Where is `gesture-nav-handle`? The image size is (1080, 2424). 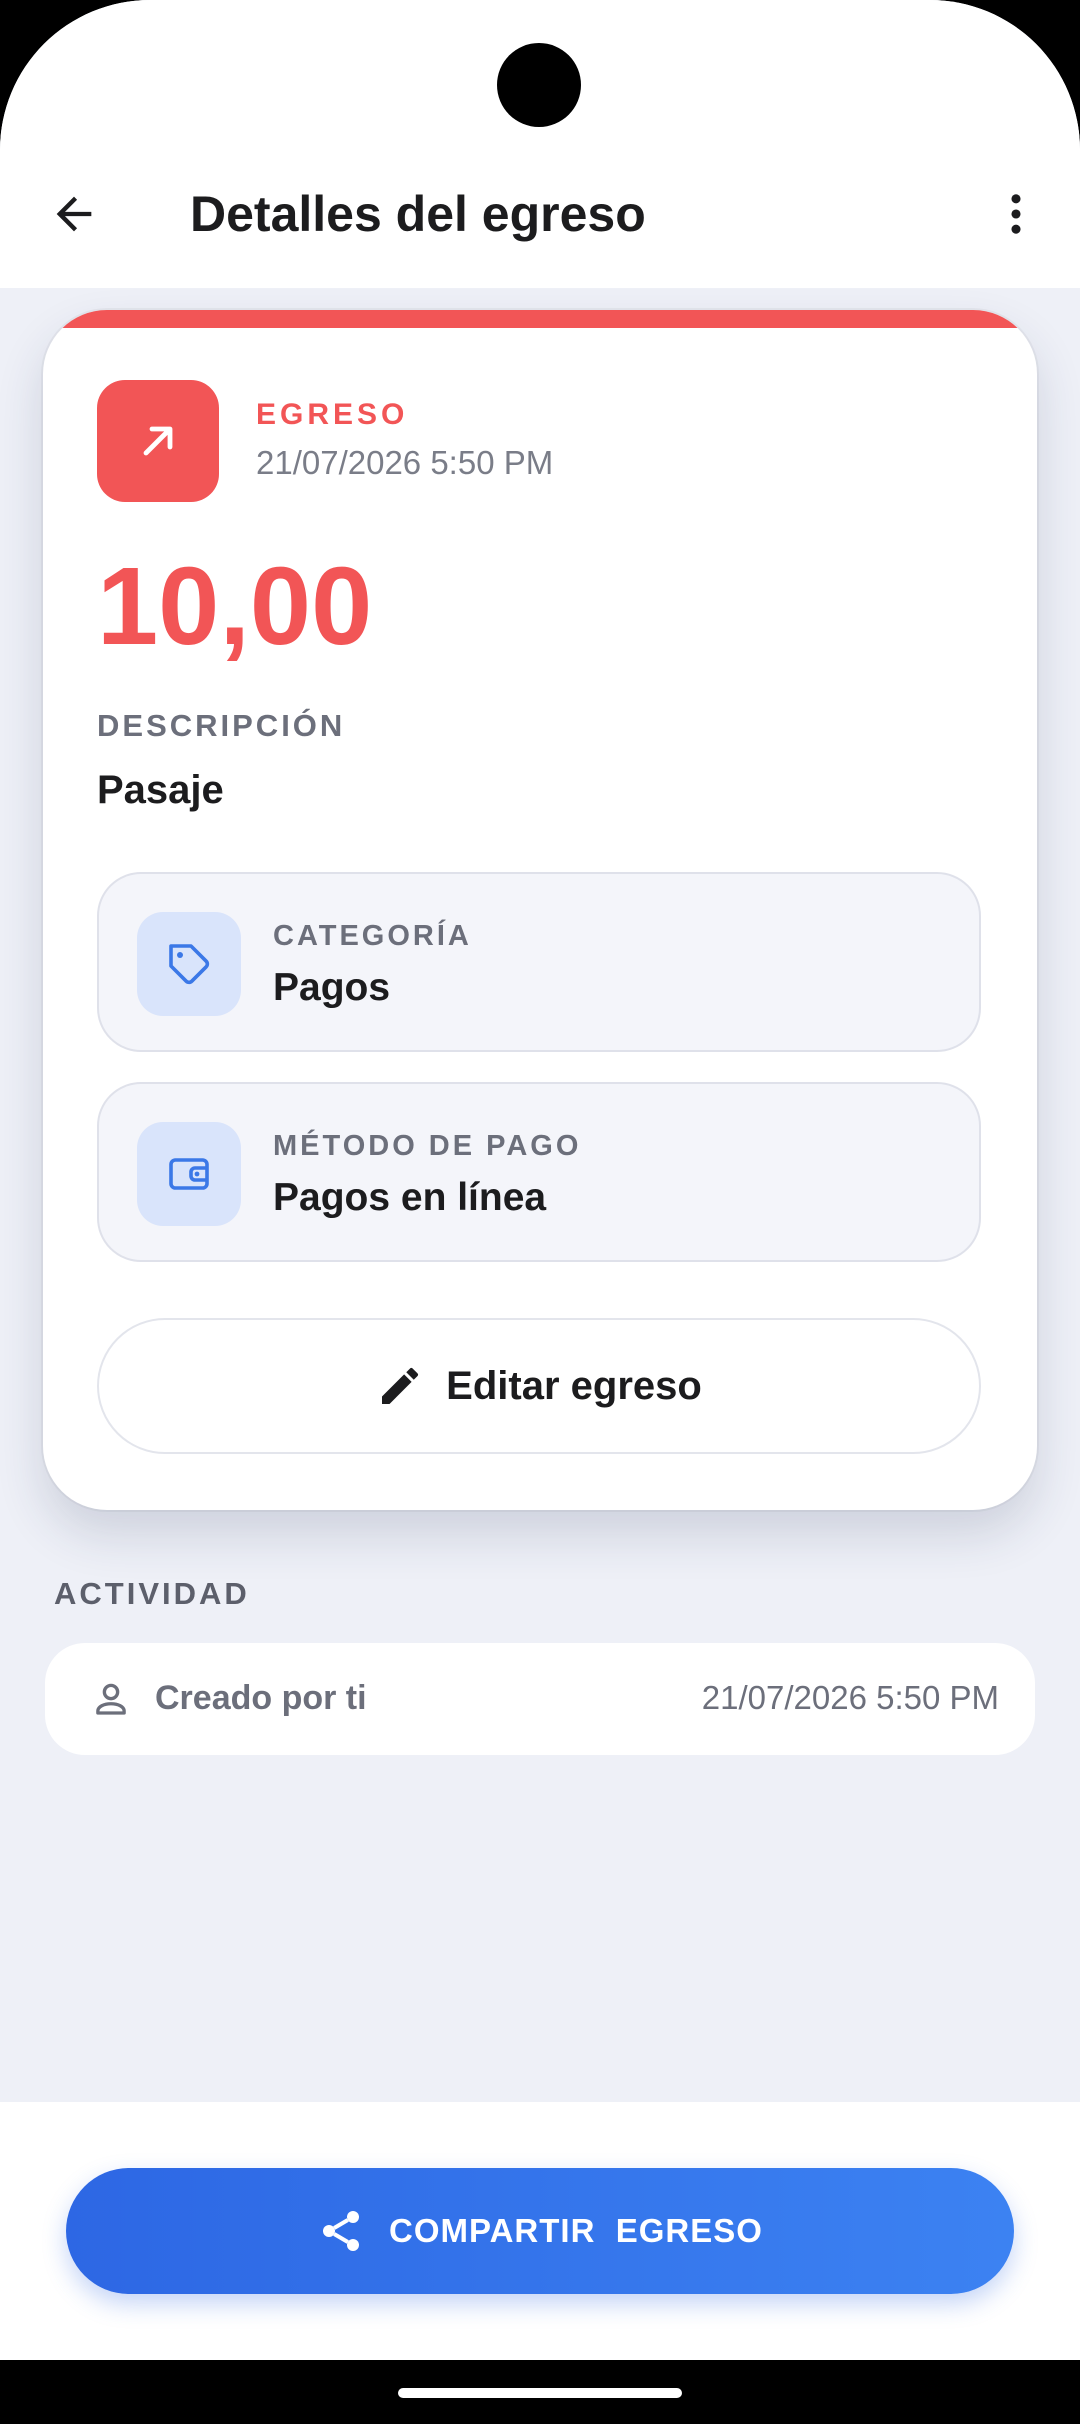 gesture-nav-handle is located at coordinates (540, 2393).